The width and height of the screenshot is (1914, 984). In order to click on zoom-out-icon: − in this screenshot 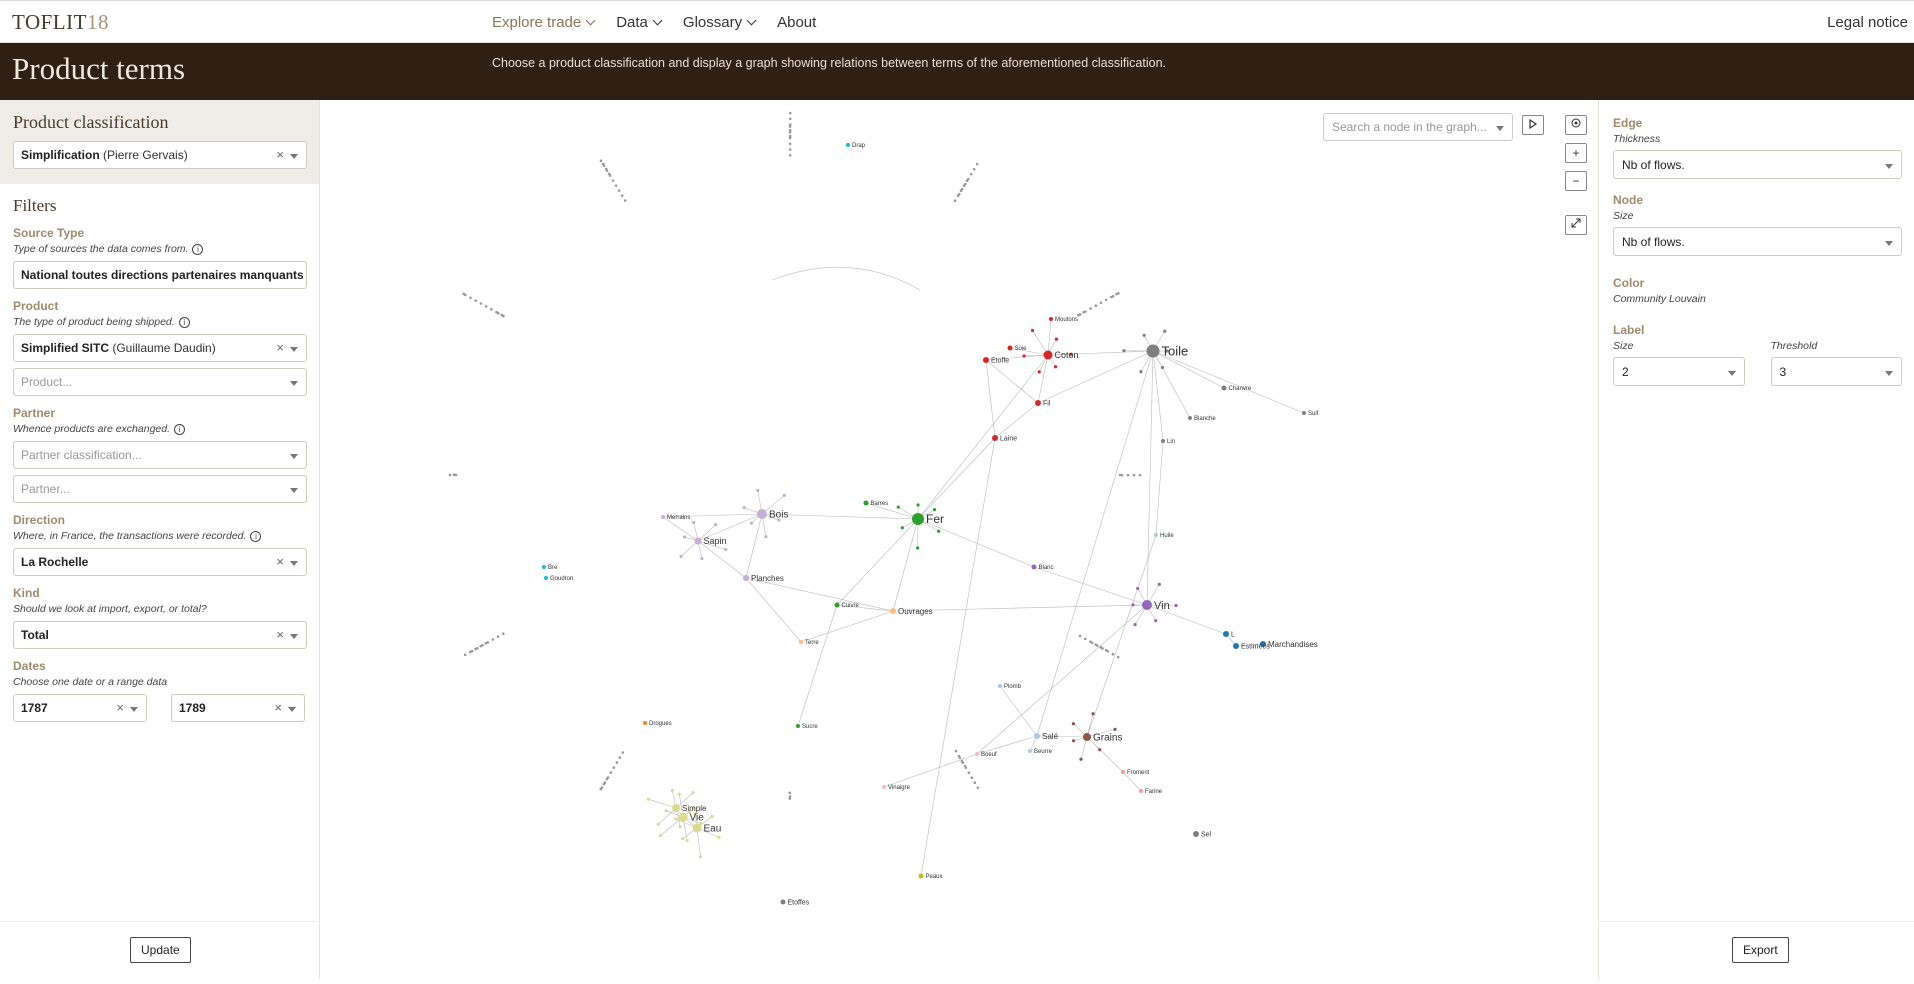, I will do `click(1576, 181)`.